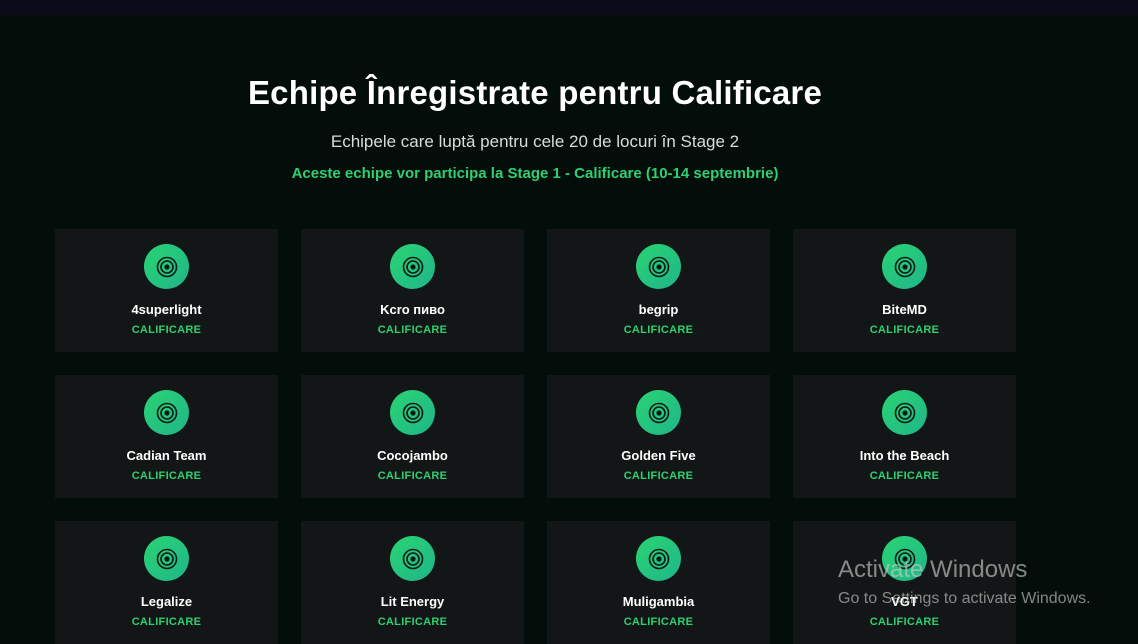 The image size is (1138, 644). Describe the element at coordinates (658, 601) in the screenshot. I see `team-name: Muligambia` at that location.